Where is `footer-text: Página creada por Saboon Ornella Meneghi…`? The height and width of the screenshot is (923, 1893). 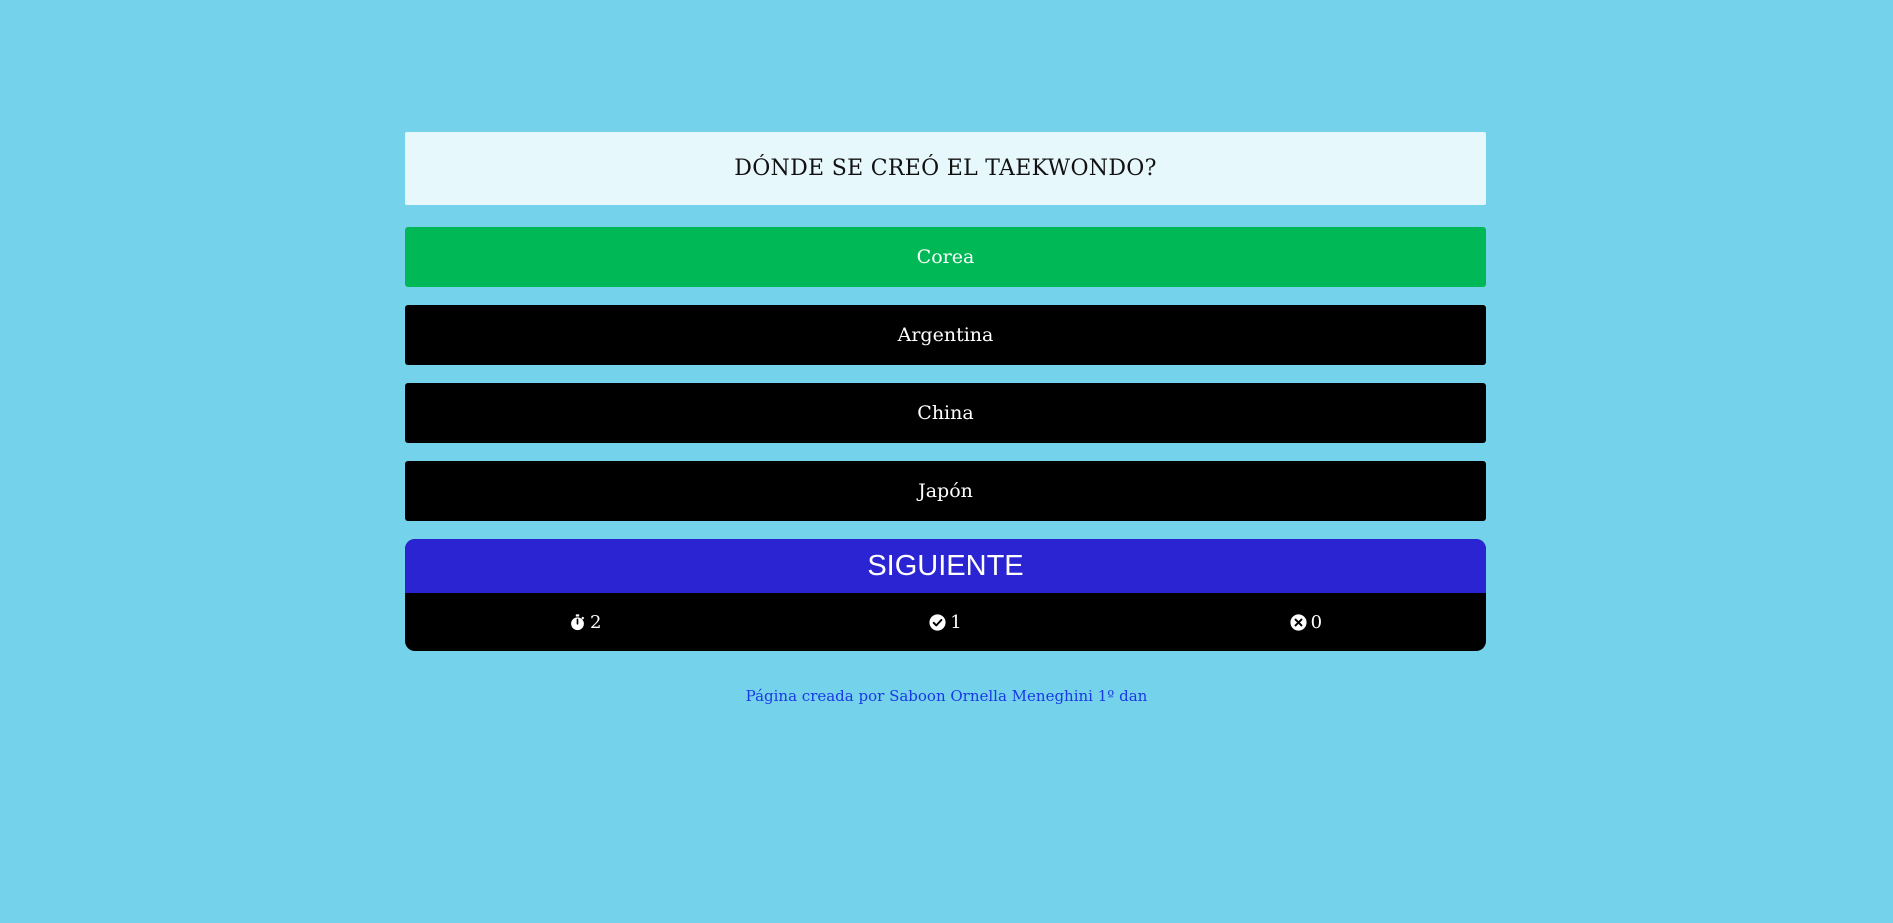
footer-text: Página creada por Saboon Ornella Meneghi… is located at coordinates (946, 696).